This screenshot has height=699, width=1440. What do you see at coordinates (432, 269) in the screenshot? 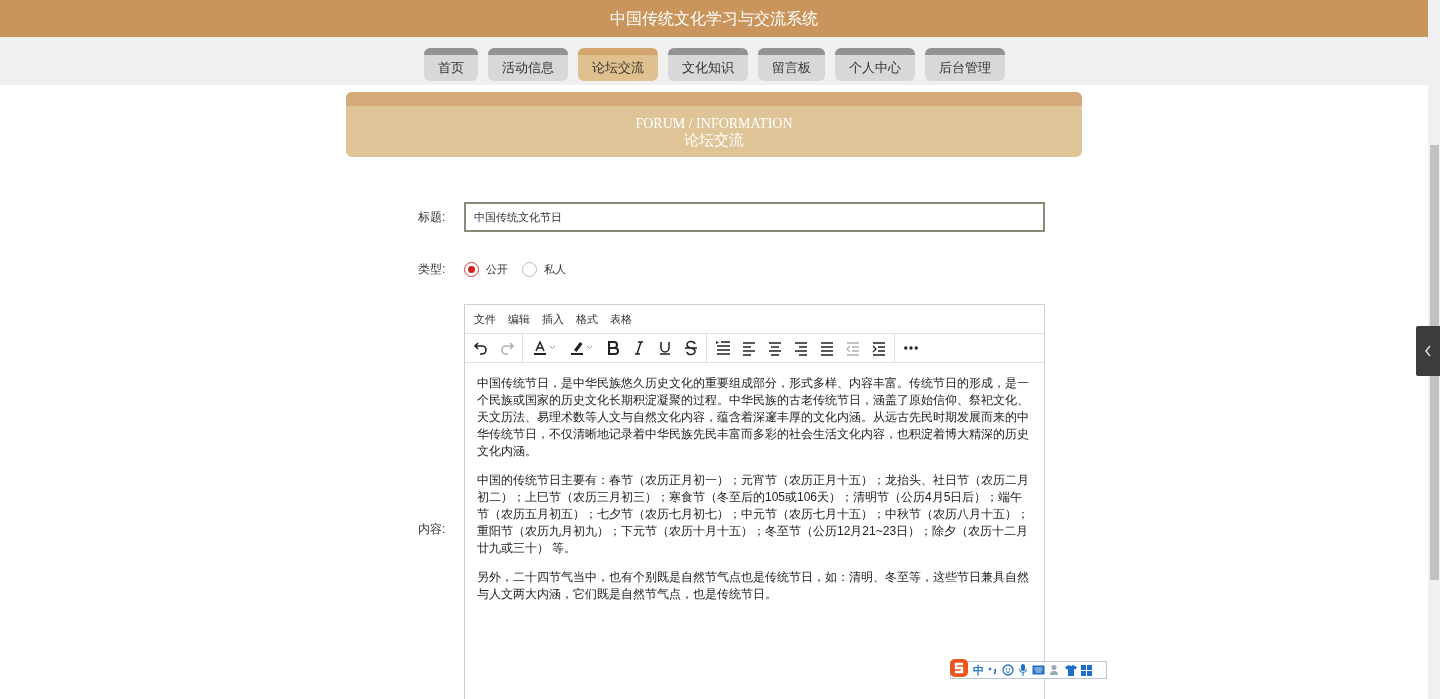
I see `field-label: 类型:` at bounding box center [432, 269].